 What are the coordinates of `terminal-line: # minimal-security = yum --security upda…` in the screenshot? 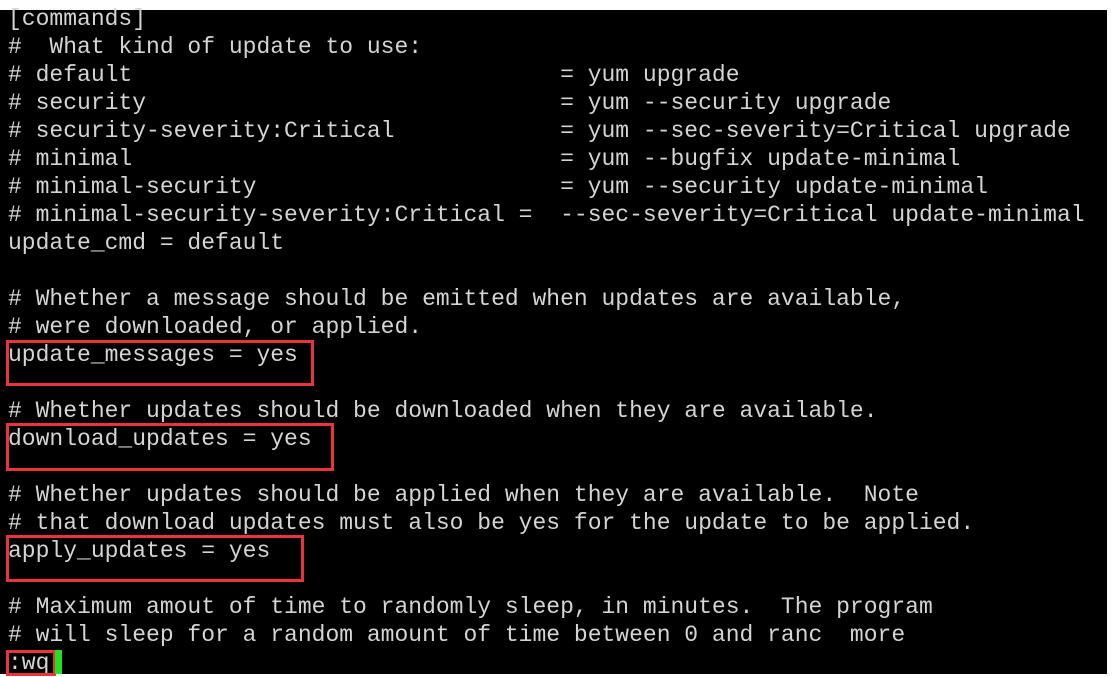 It's located at (498, 187).